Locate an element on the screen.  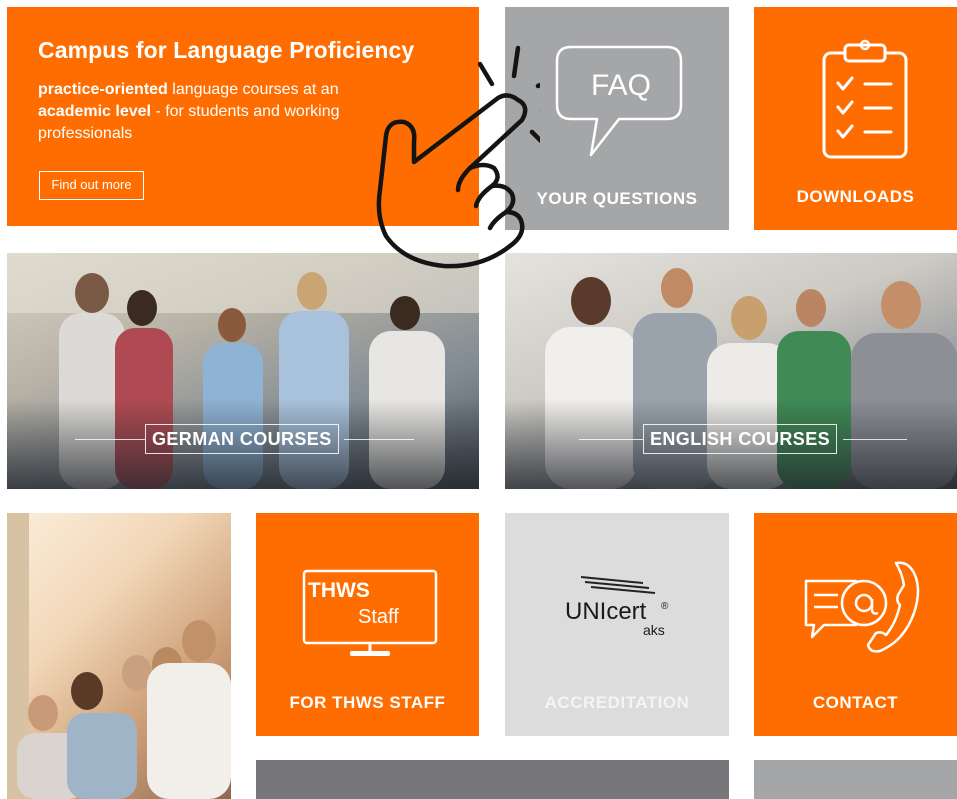
english-courses-label: ENGLISH COURSES is located at coordinates (740, 439).